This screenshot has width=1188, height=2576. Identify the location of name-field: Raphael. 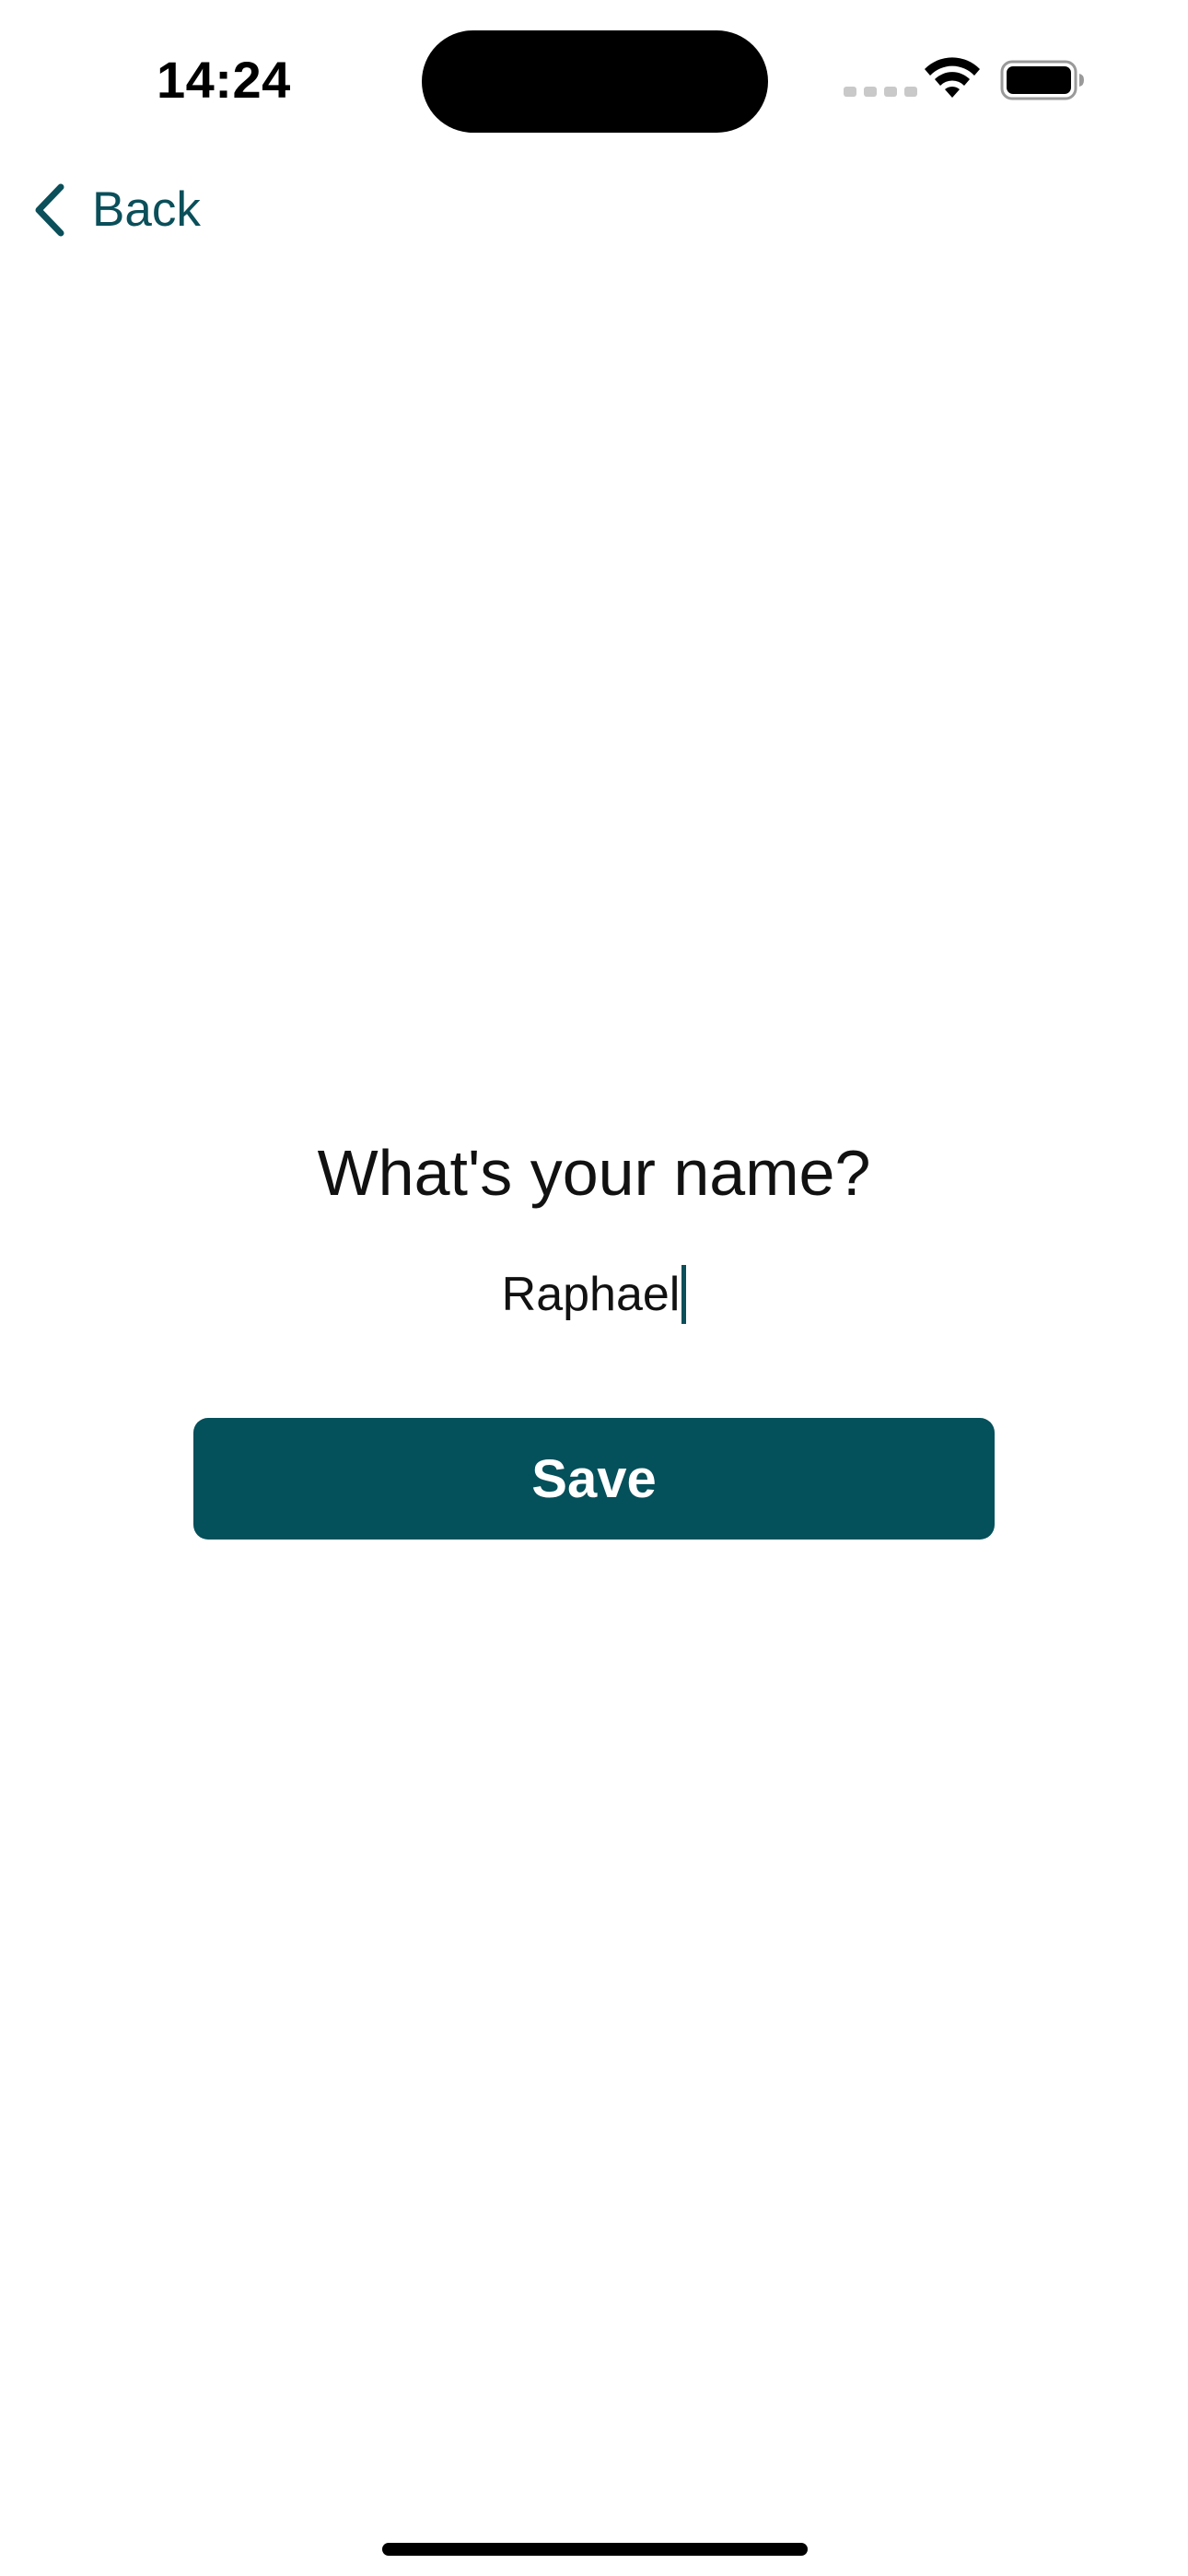
(594, 1294).